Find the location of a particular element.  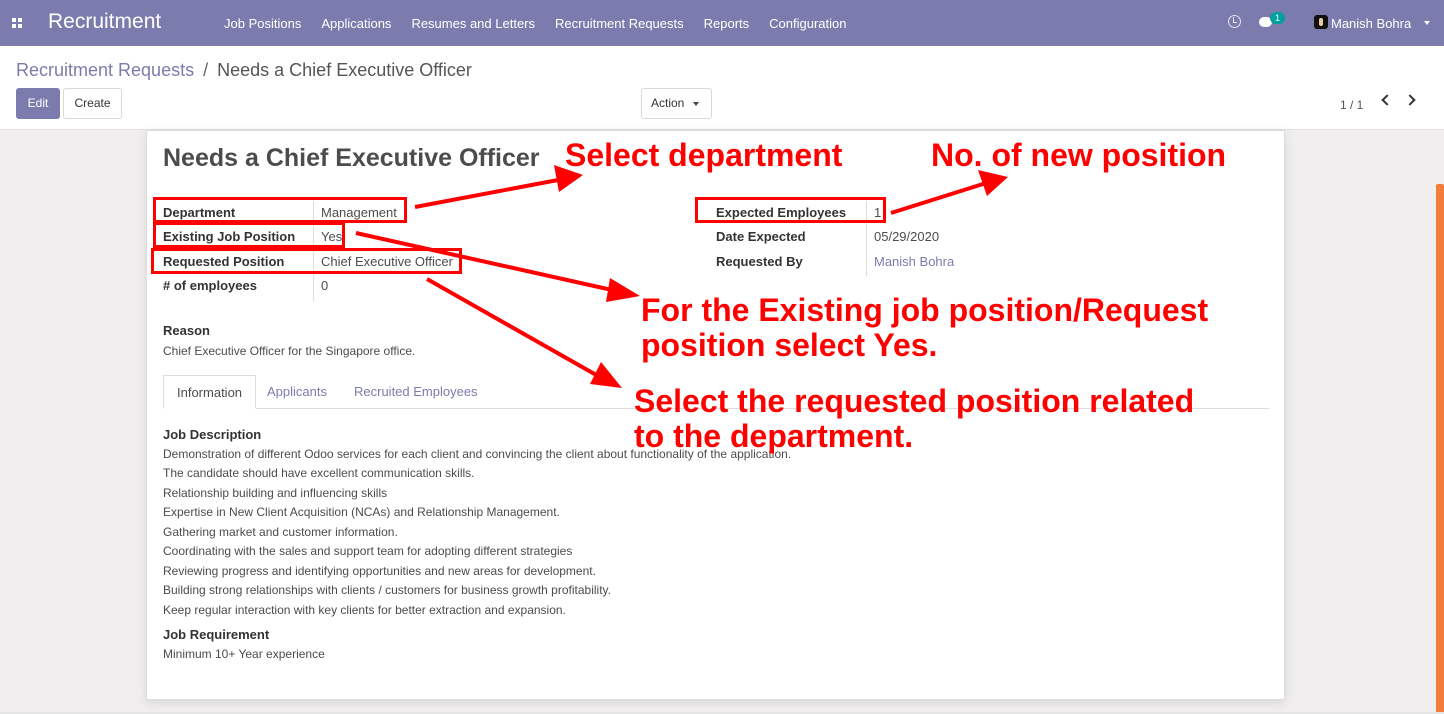

record-title: Needs a Chief Executive Officer is located at coordinates (351, 158).